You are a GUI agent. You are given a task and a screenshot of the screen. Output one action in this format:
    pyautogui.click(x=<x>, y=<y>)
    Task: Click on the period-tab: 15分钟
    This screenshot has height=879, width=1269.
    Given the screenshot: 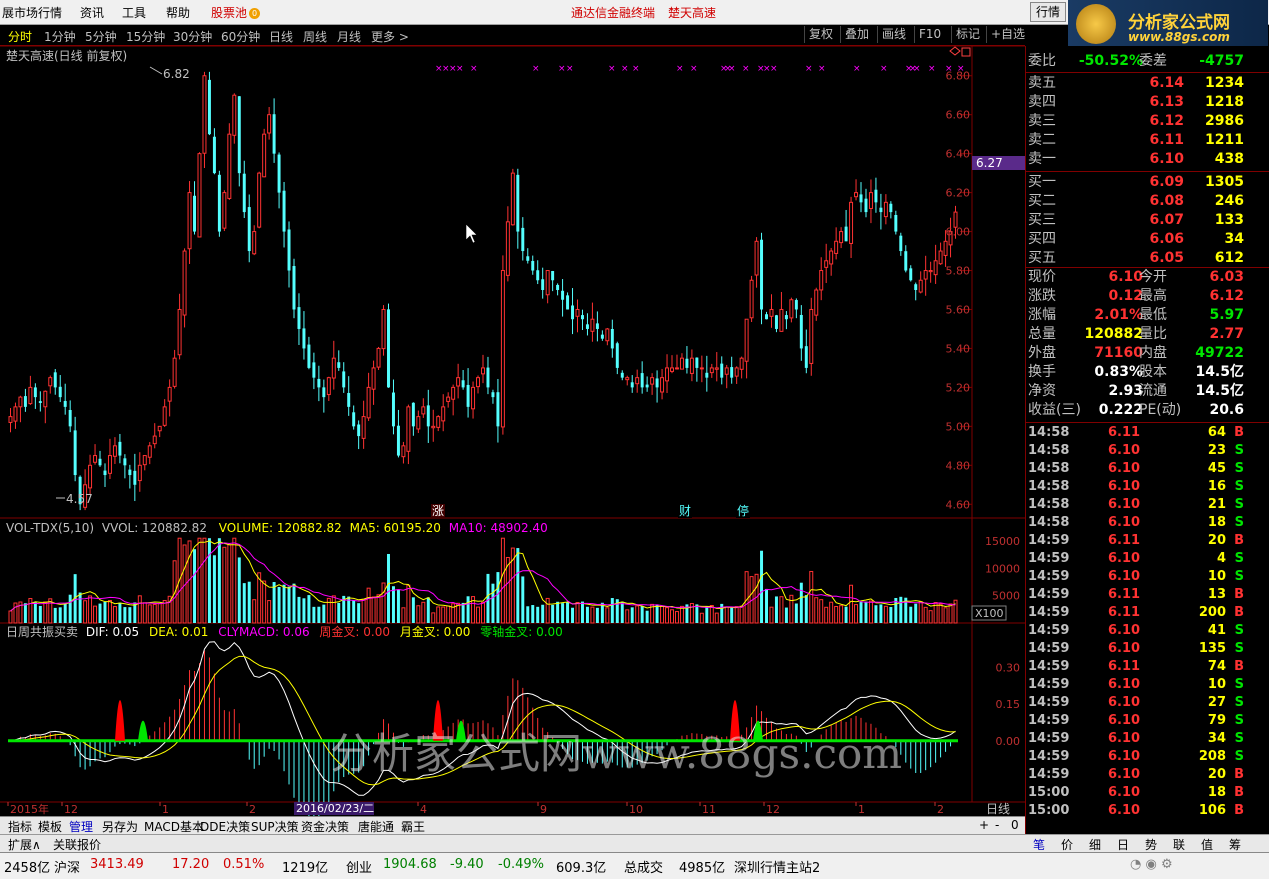 What is the action you would take?
    pyautogui.click(x=145, y=36)
    